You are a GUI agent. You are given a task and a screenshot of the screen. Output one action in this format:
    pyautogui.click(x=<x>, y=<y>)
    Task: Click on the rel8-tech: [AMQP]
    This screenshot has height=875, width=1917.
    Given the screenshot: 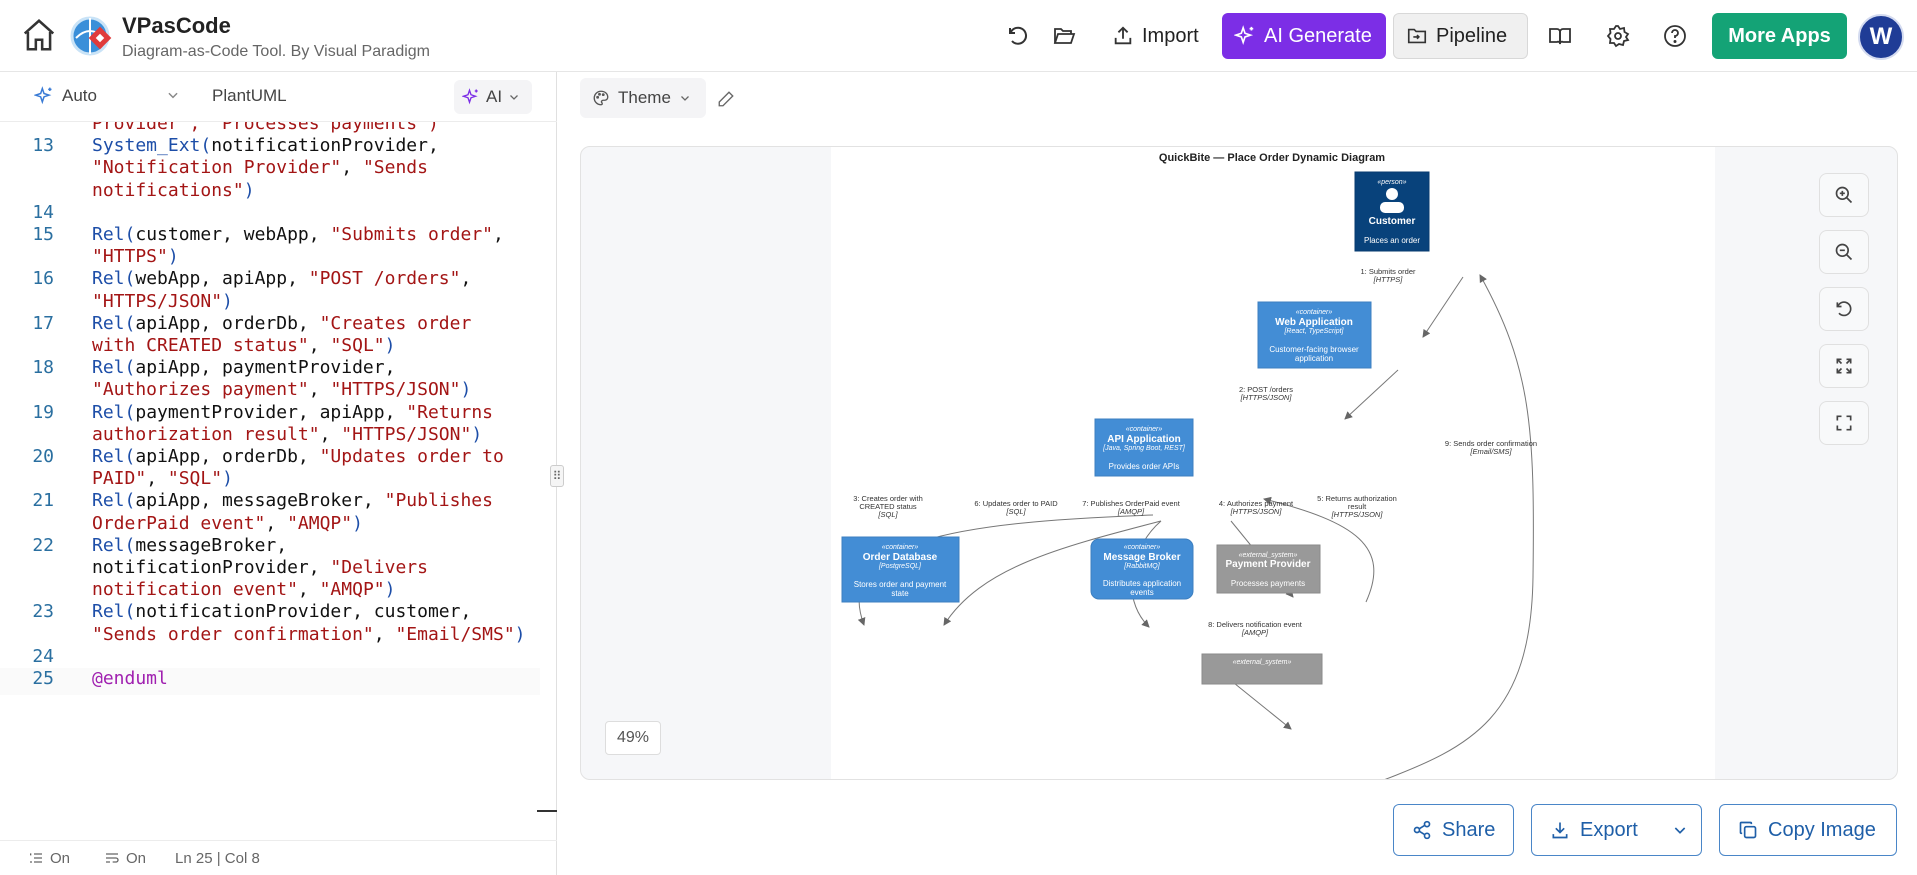 What is the action you would take?
    pyautogui.click(x=1255, y=632)
    